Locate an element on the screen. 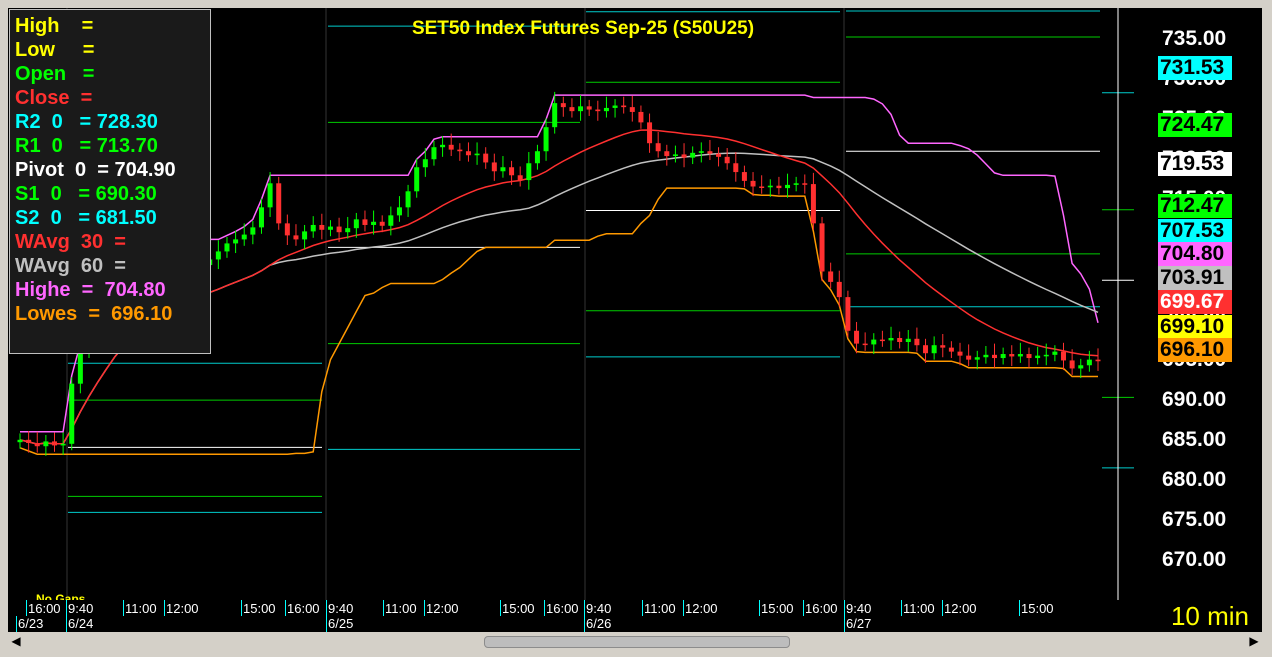 Image resolution: width=1272 pixels, height=657 pixels. price-tick-label: 680.00 is located at coordinates (1194, 479).